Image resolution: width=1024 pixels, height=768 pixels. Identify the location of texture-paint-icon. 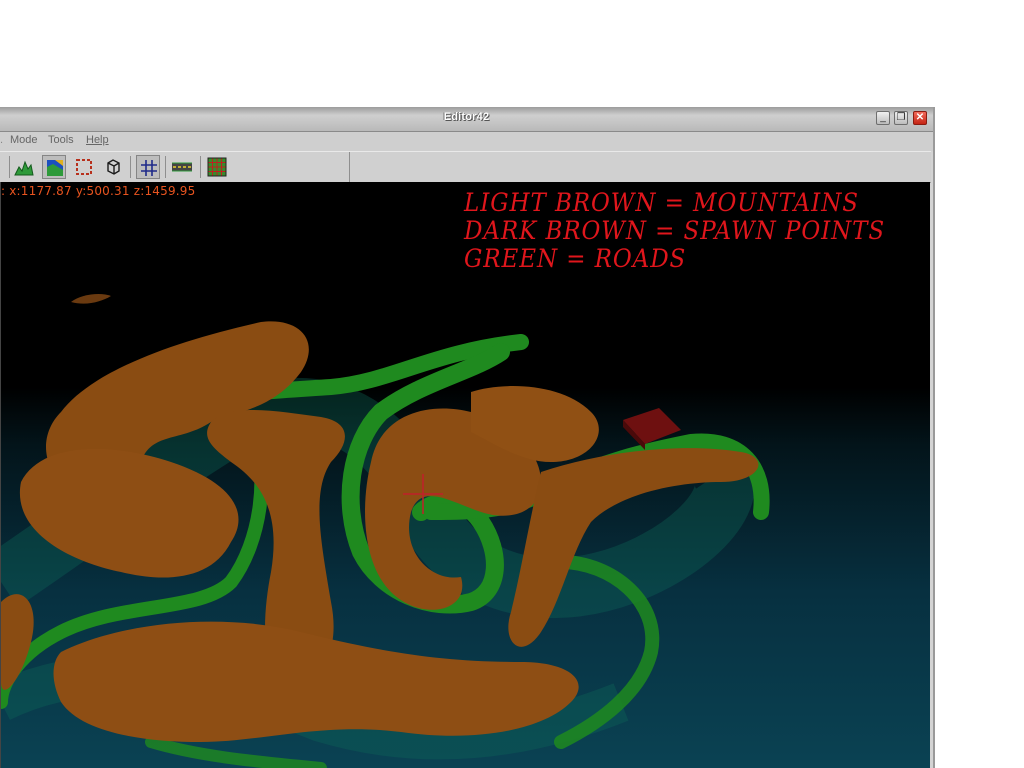
(55, 168).